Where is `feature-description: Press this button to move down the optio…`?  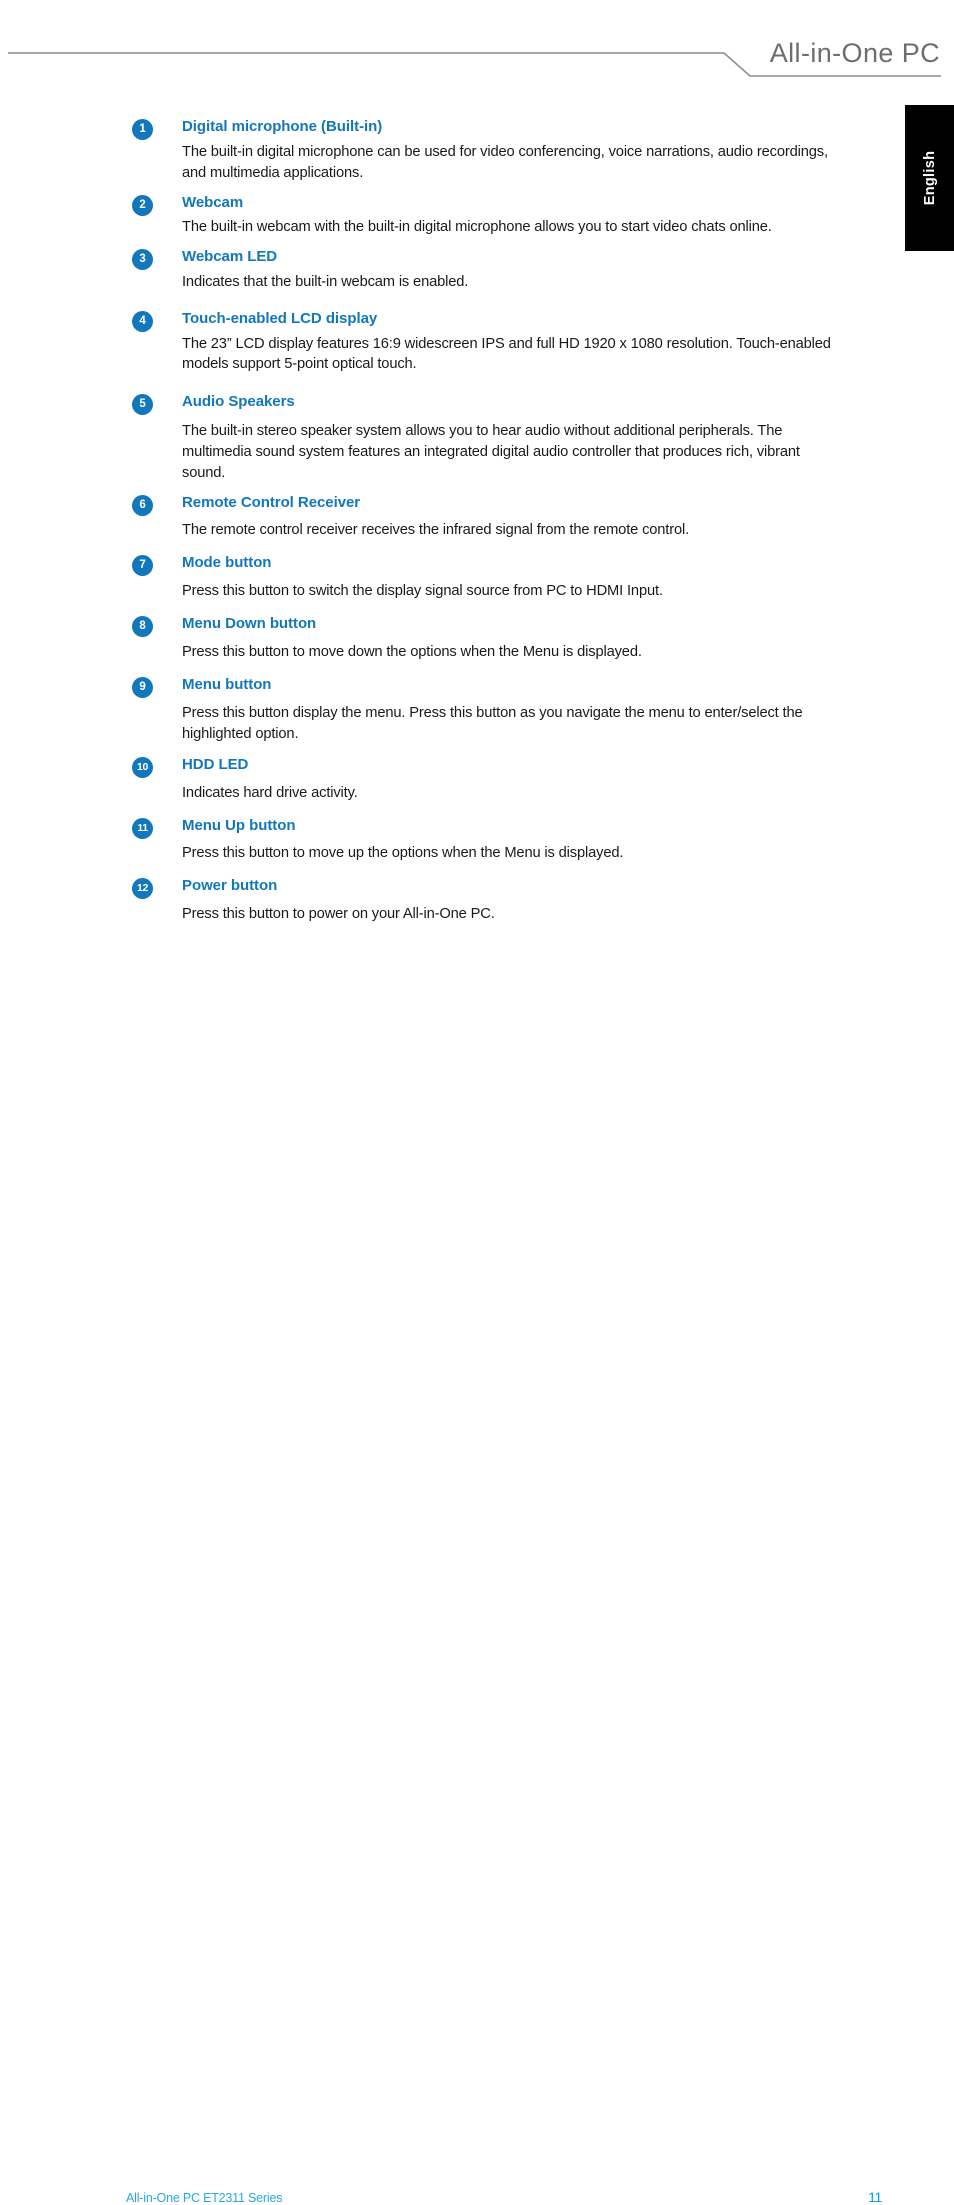
feature-description: Press this button to move down the optio… is located at coordinates (412, 651).